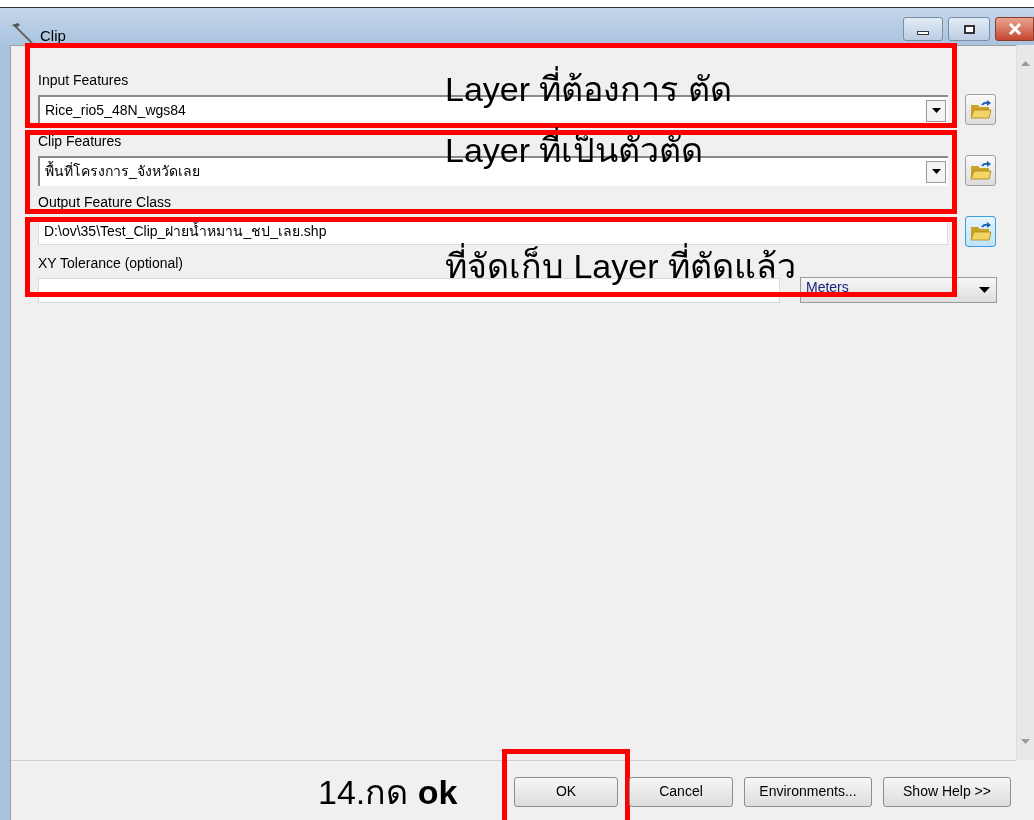 The height and width of the screenshot is (820, 1034). Describe the element at coordinates (80, 141) in the screenshot. I see `field-label: Clip Features` at that location.